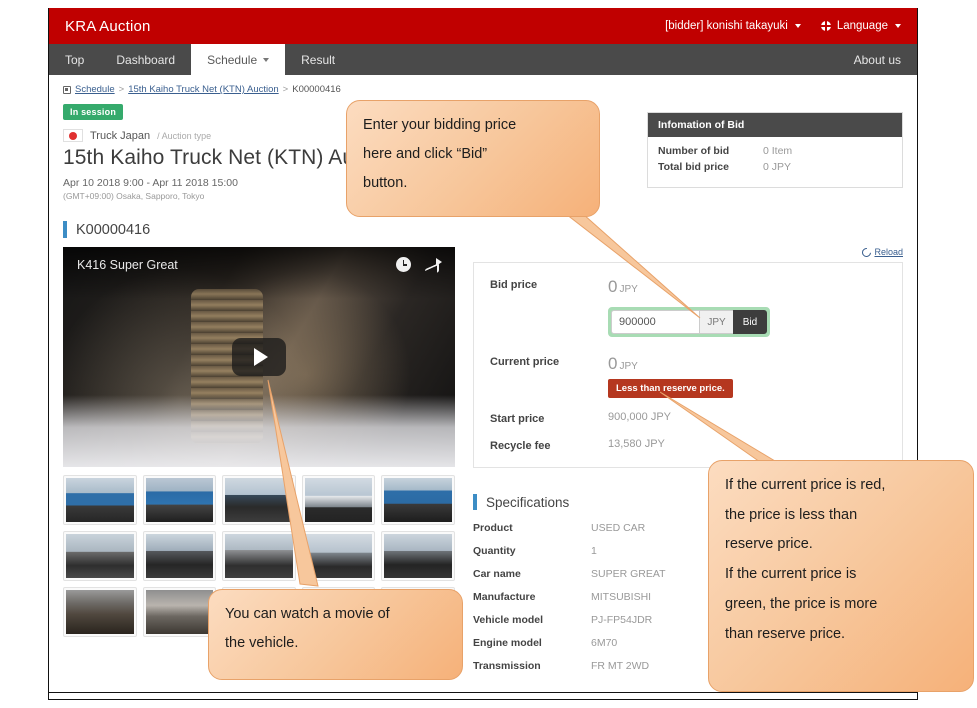  I want to click on app-brand-title: KRA Auction, so click(108, 26).